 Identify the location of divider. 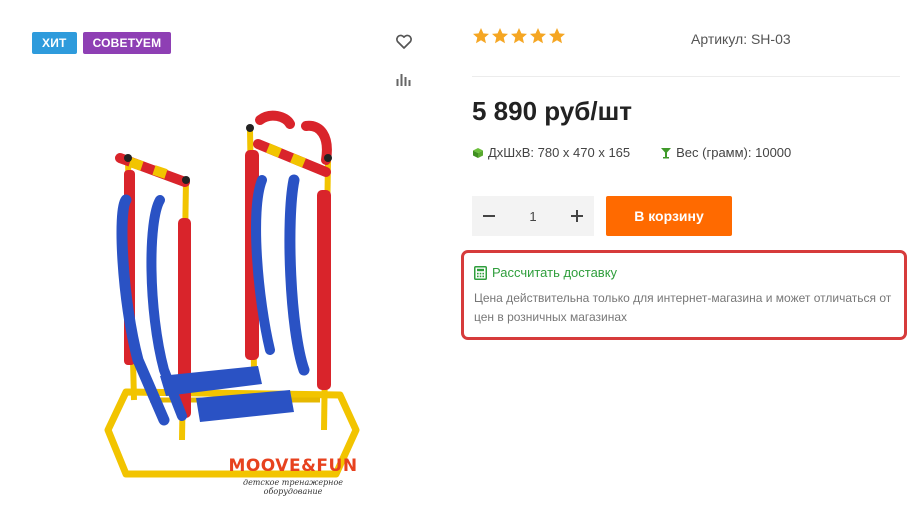
(686, 76).